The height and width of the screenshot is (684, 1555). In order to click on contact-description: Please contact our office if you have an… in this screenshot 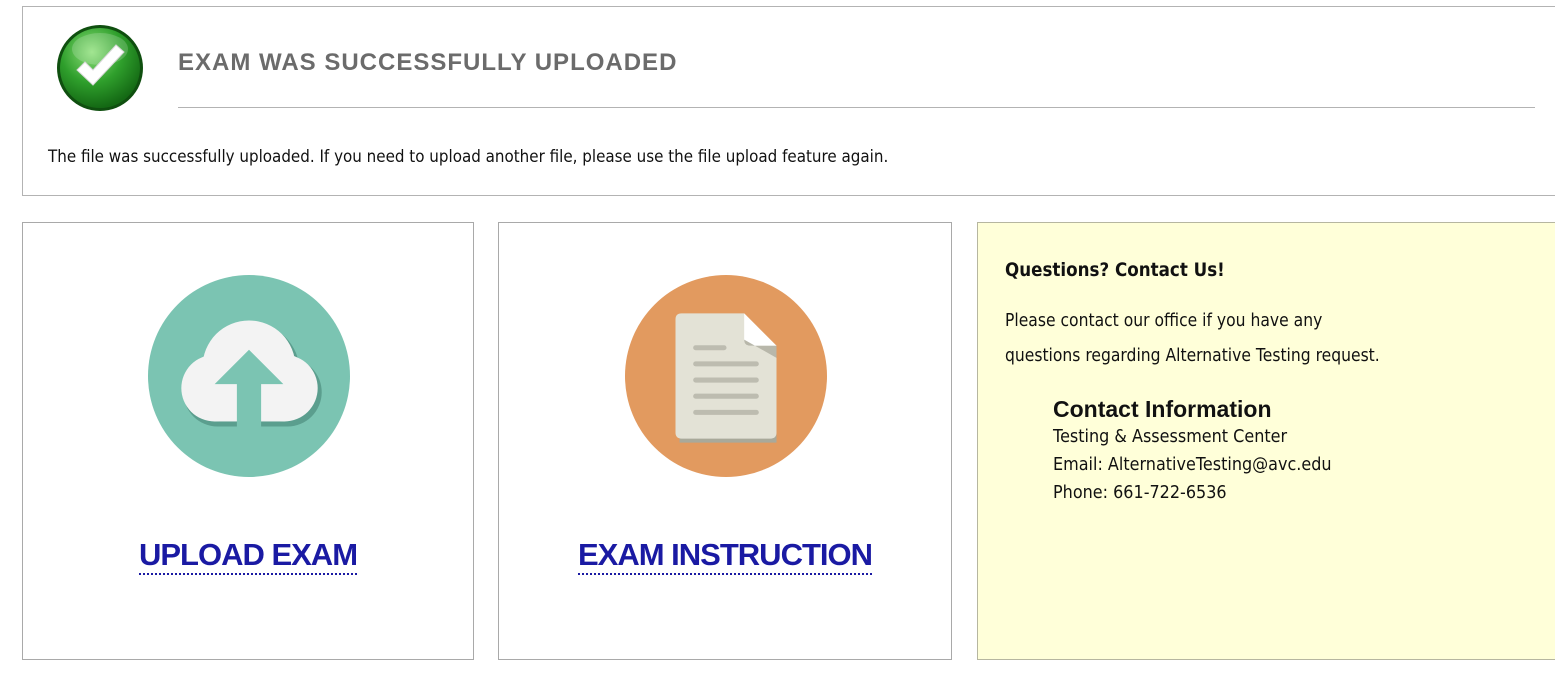, I will do `click(1192, 339)`.